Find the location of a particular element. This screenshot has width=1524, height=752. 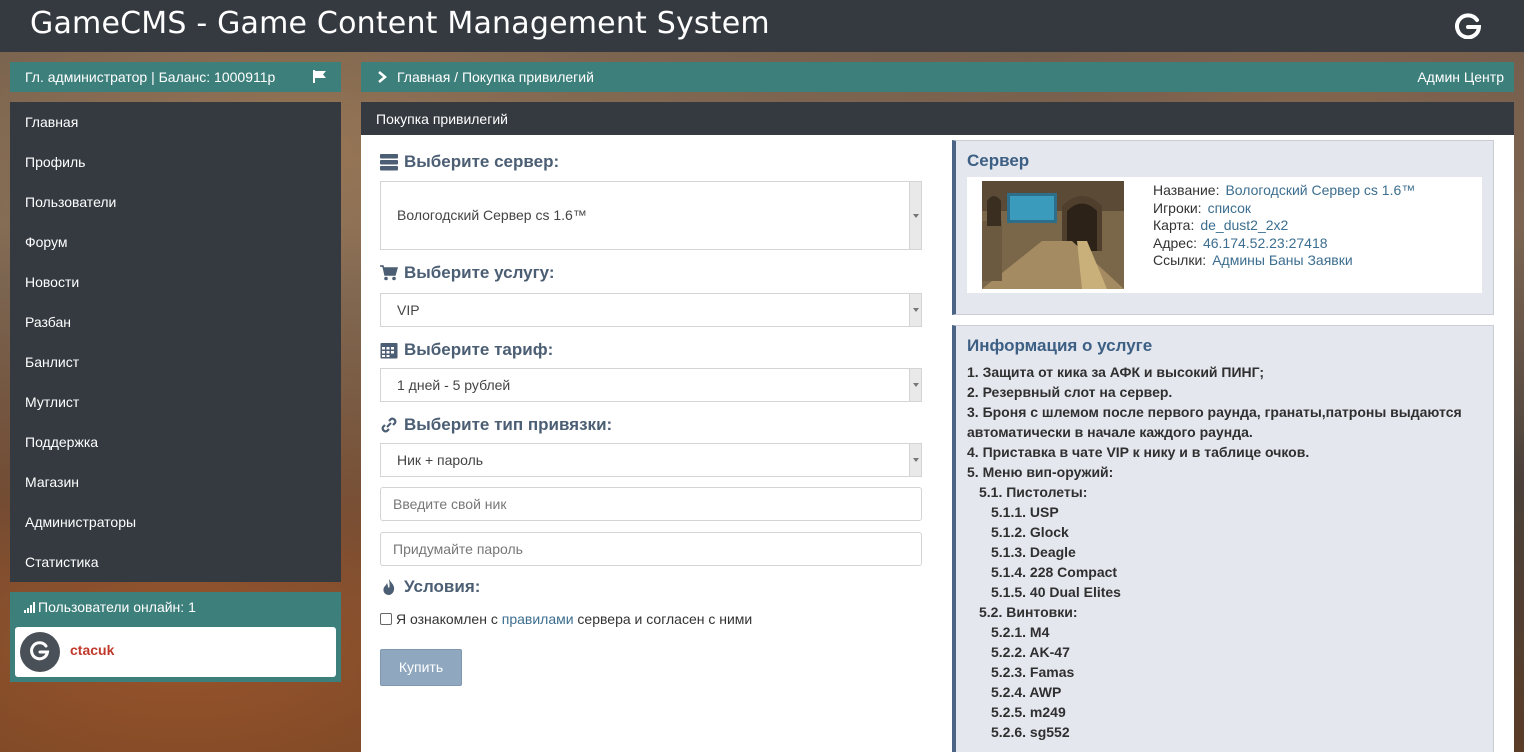

tariff-select-value: 1 дней - 5 рублей is located at coordinates (454, 385).